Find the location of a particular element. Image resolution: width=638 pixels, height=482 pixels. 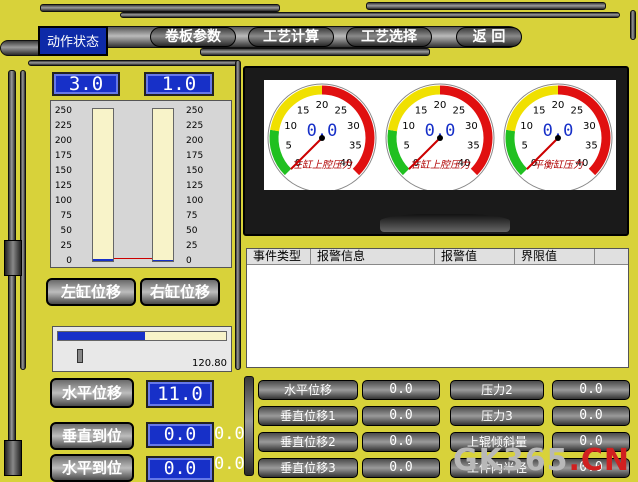

right-cylinder-button: 右缸位移 is located at coordinates (180, 292).